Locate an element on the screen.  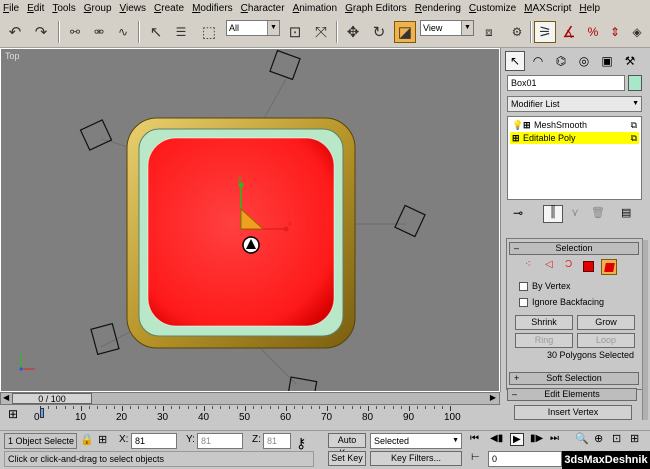
menu-item-views: Views is located at coordinates (133, 8).